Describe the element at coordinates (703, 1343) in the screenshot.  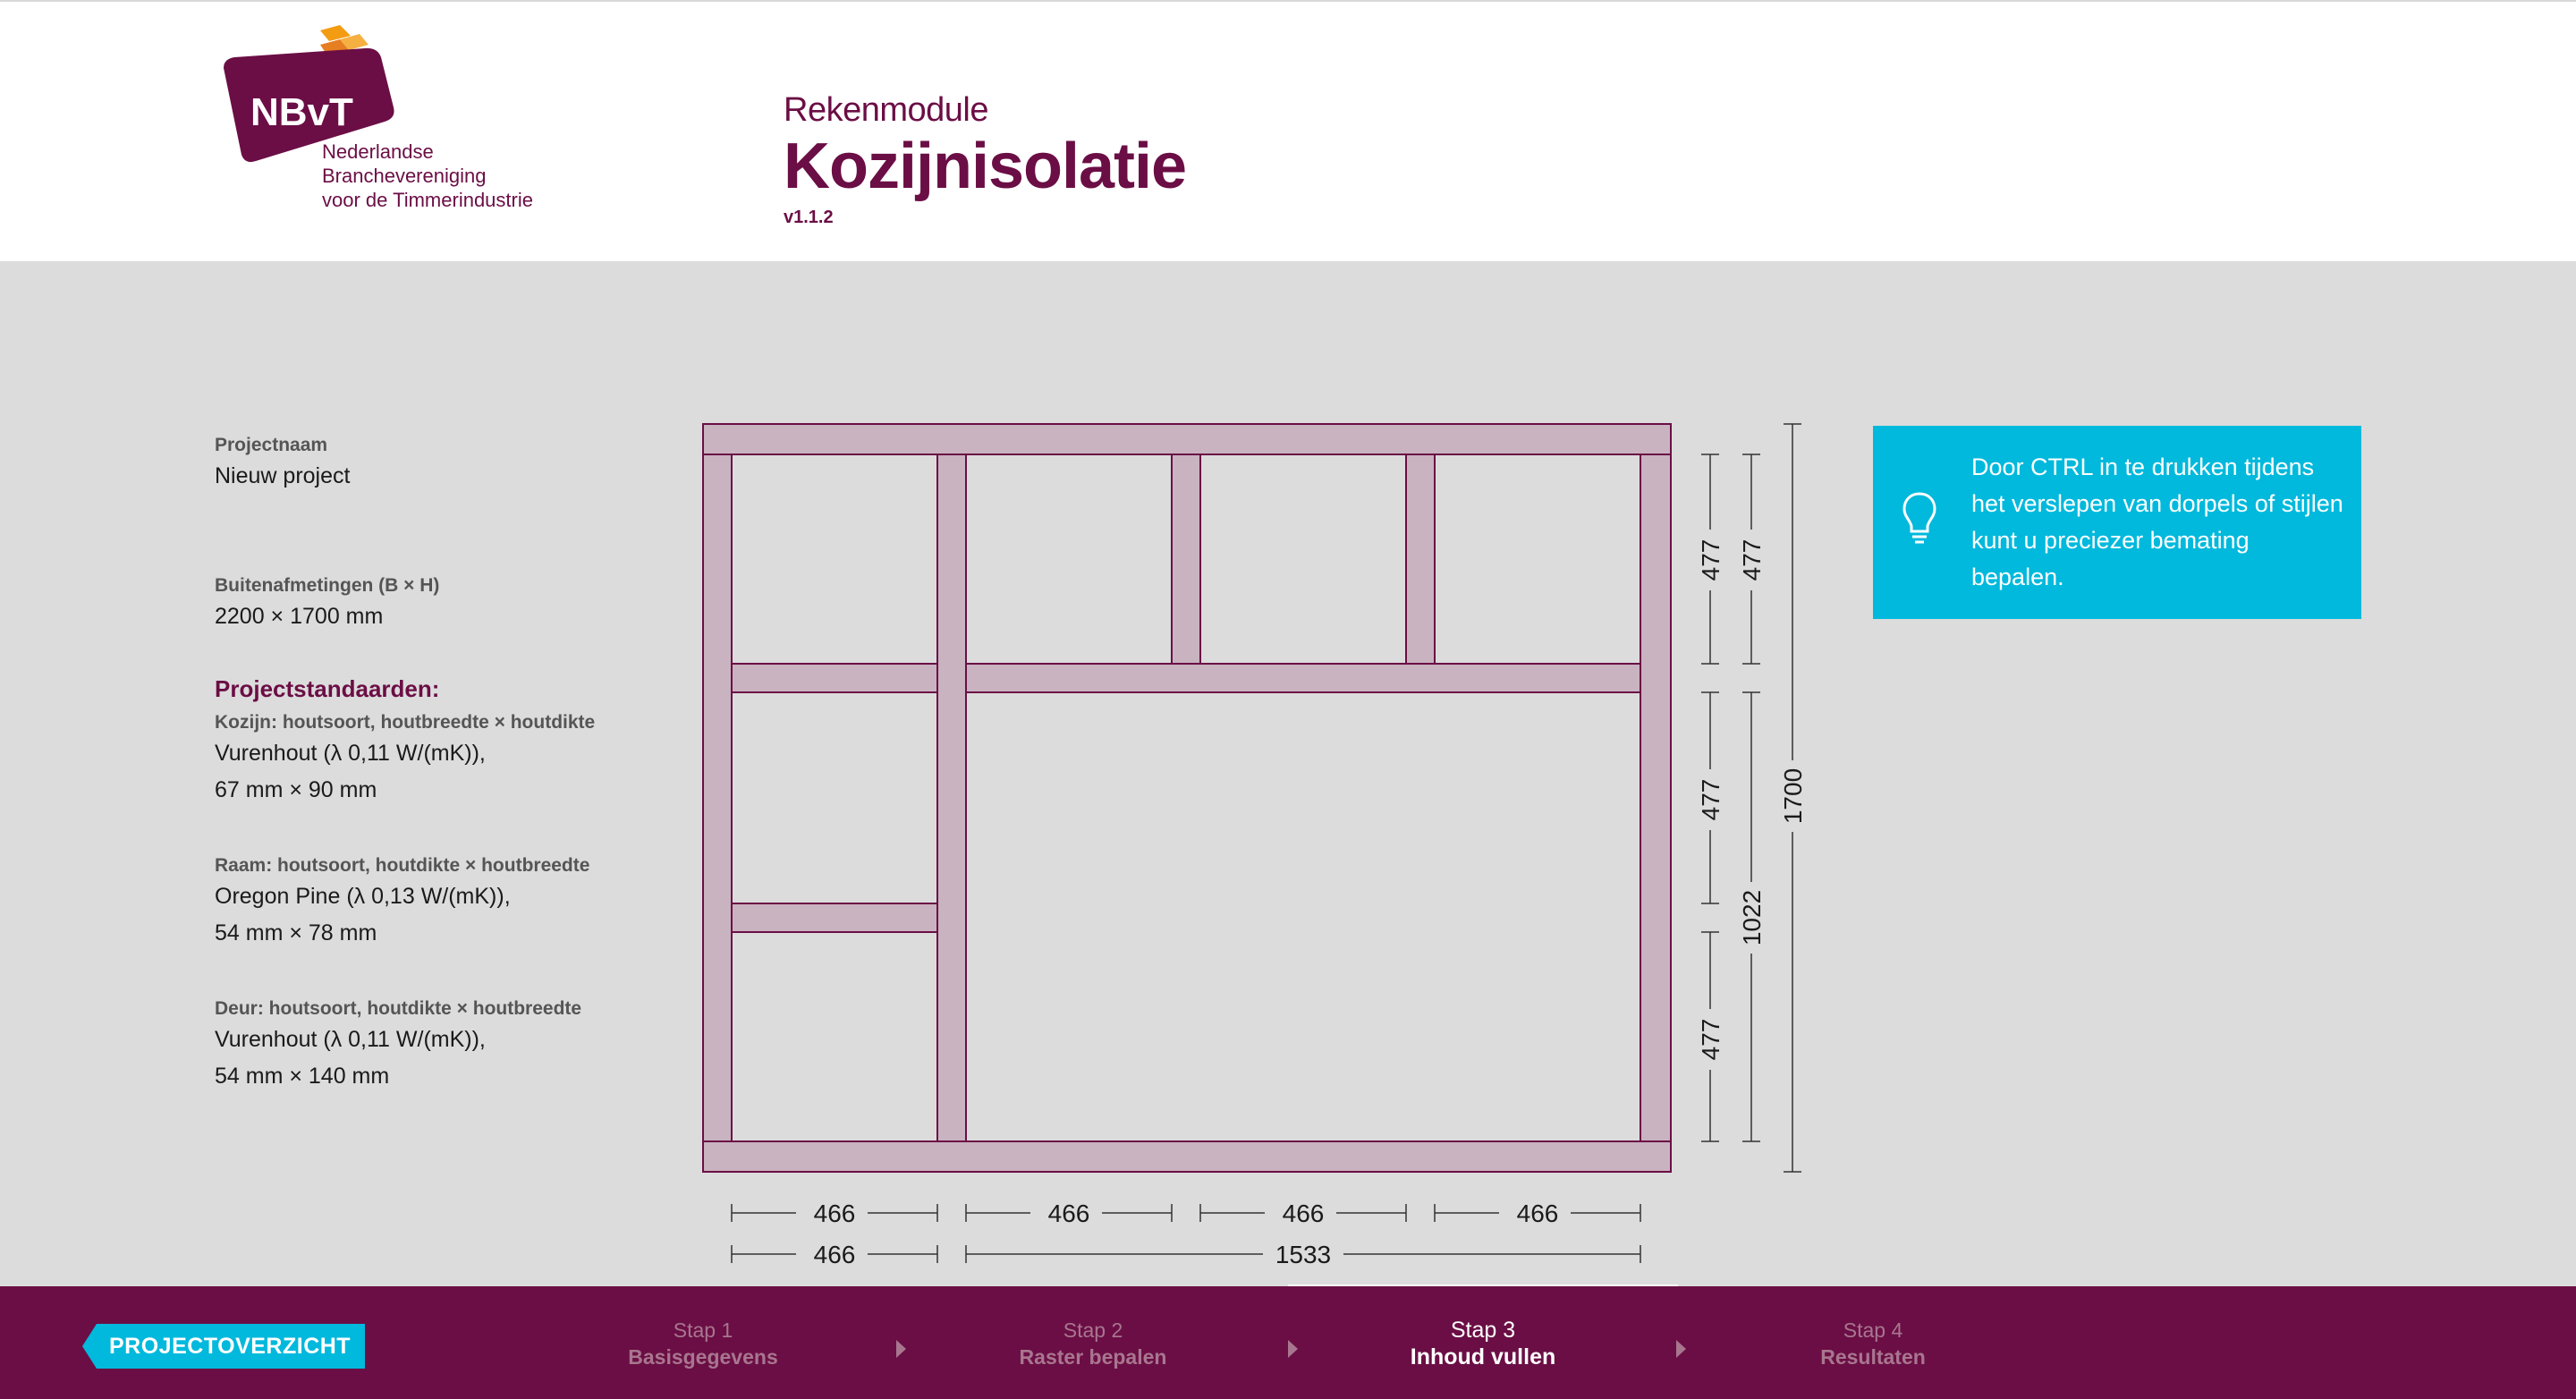
I see `step-1: Stap 1 Basisgegevens` at that location.